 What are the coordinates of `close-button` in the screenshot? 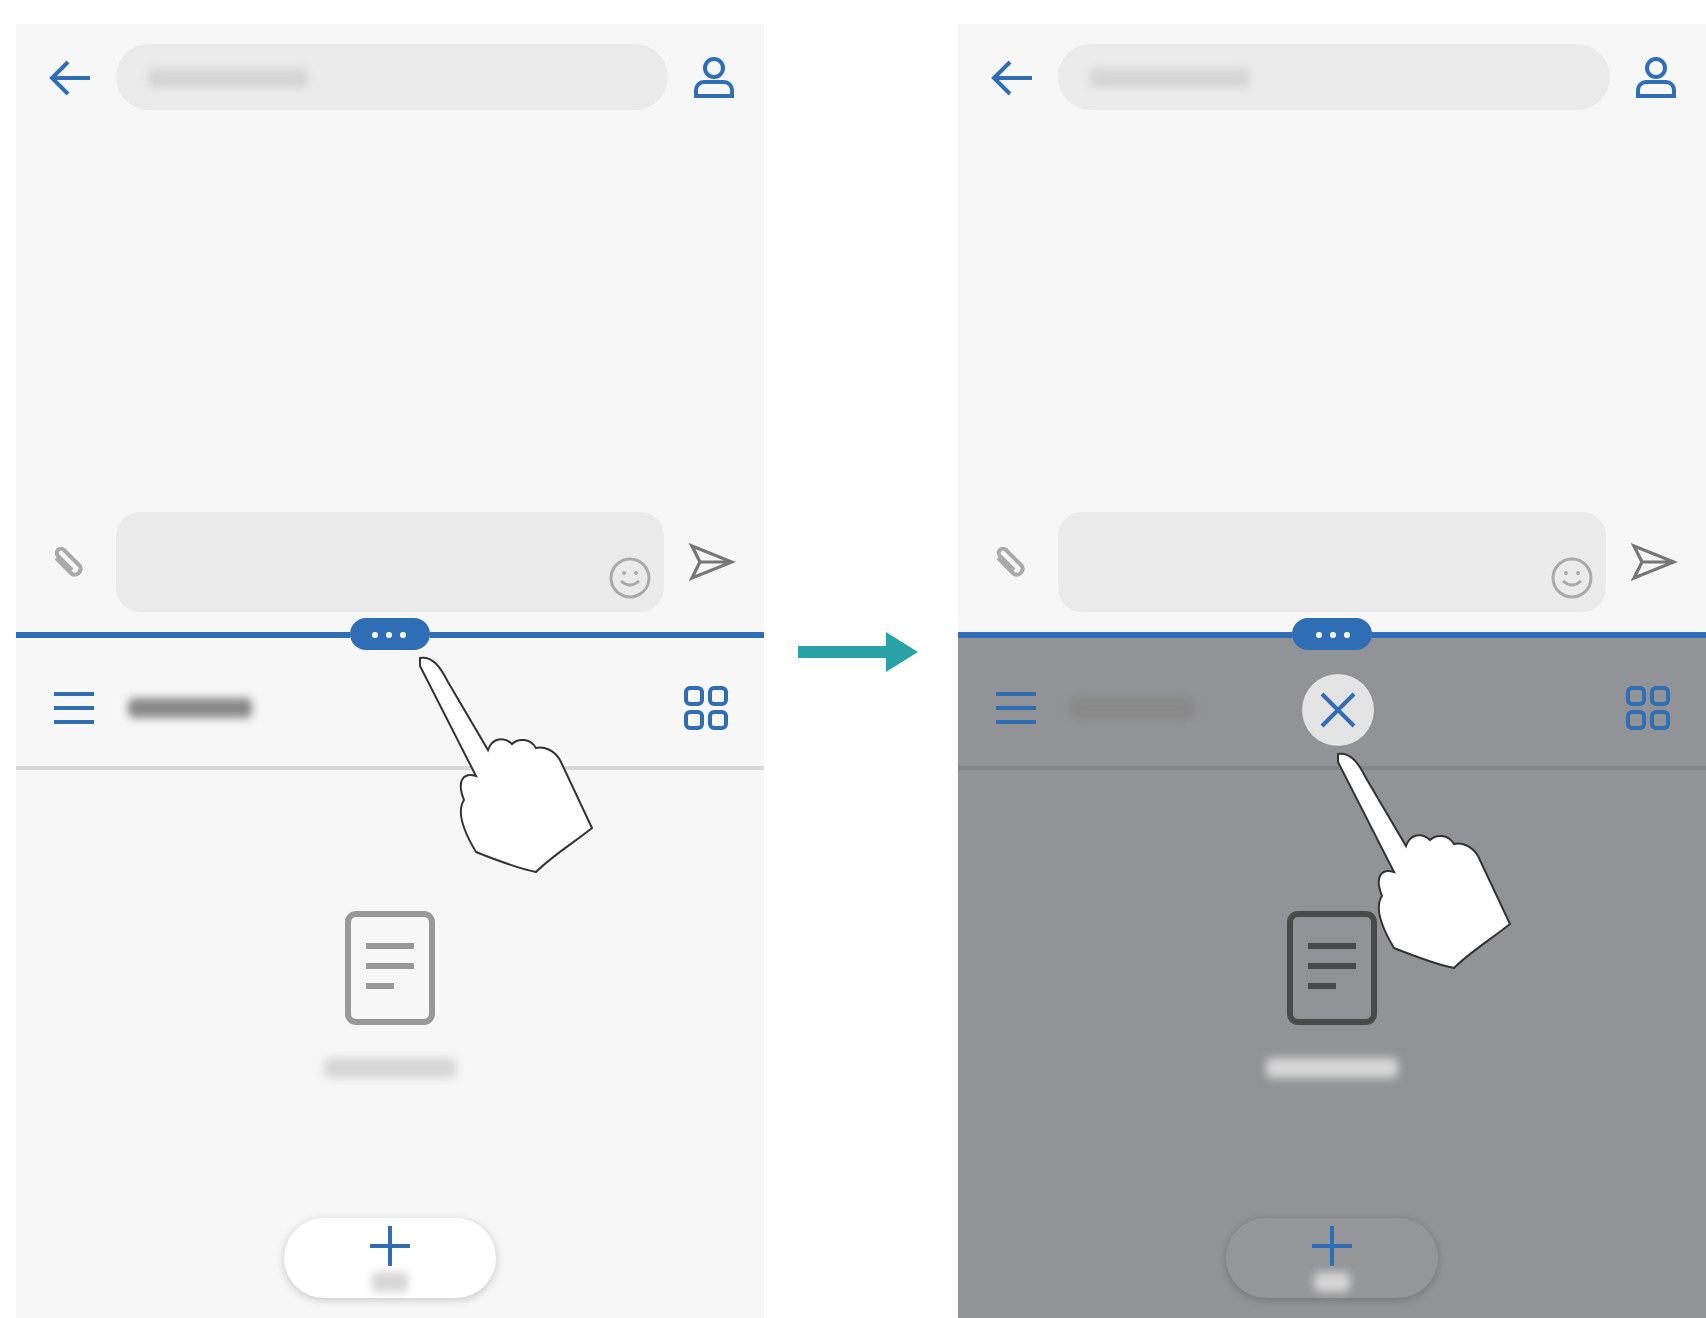 It's located at (1338, 710).